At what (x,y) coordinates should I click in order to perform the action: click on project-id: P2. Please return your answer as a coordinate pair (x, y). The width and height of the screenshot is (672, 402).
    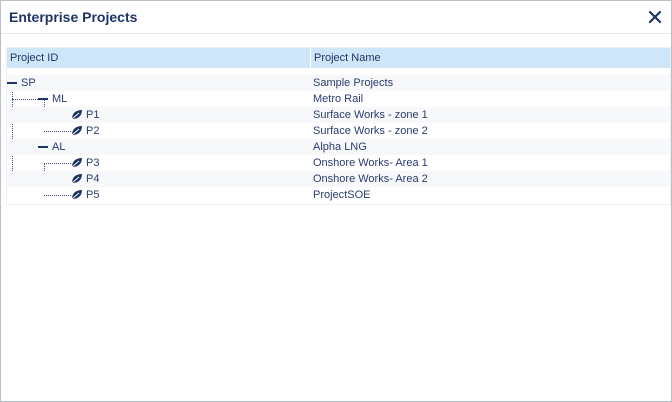
    Looking at the image, I should click on (93, 131).